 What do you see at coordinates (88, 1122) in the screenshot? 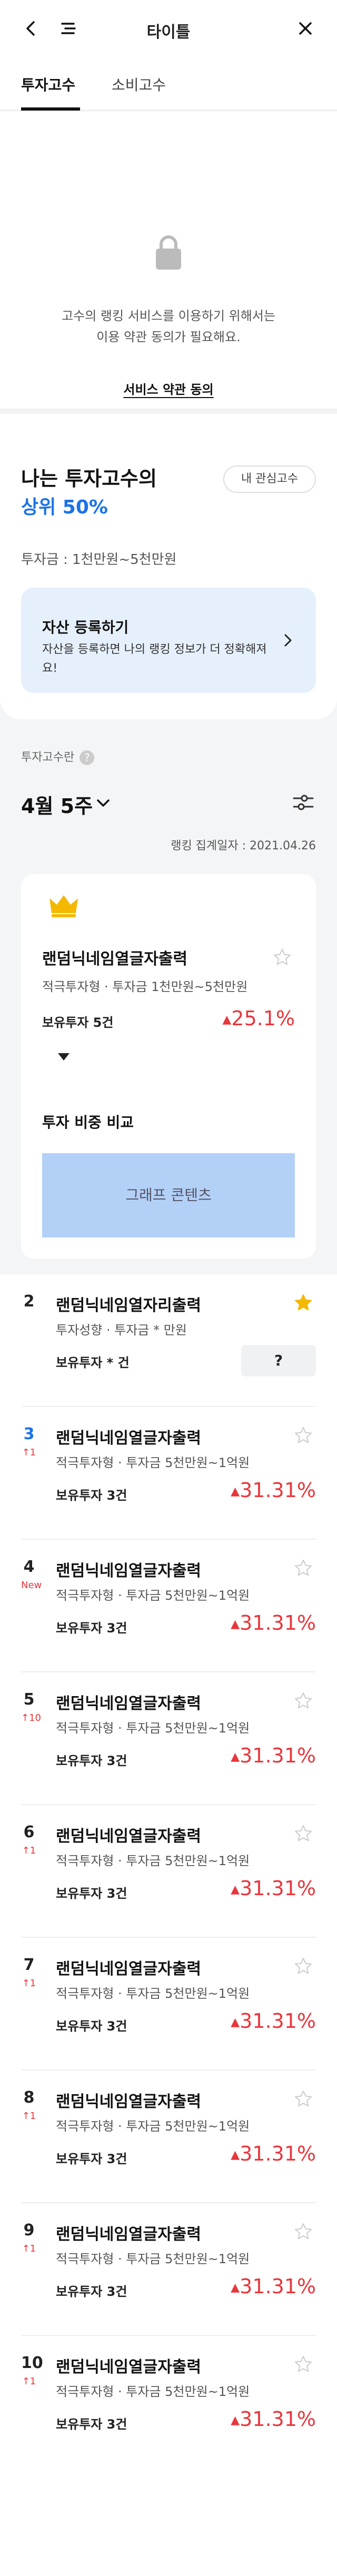
I see `compare-title: 투자 비중 비교` at bounding box center [88, 1122].